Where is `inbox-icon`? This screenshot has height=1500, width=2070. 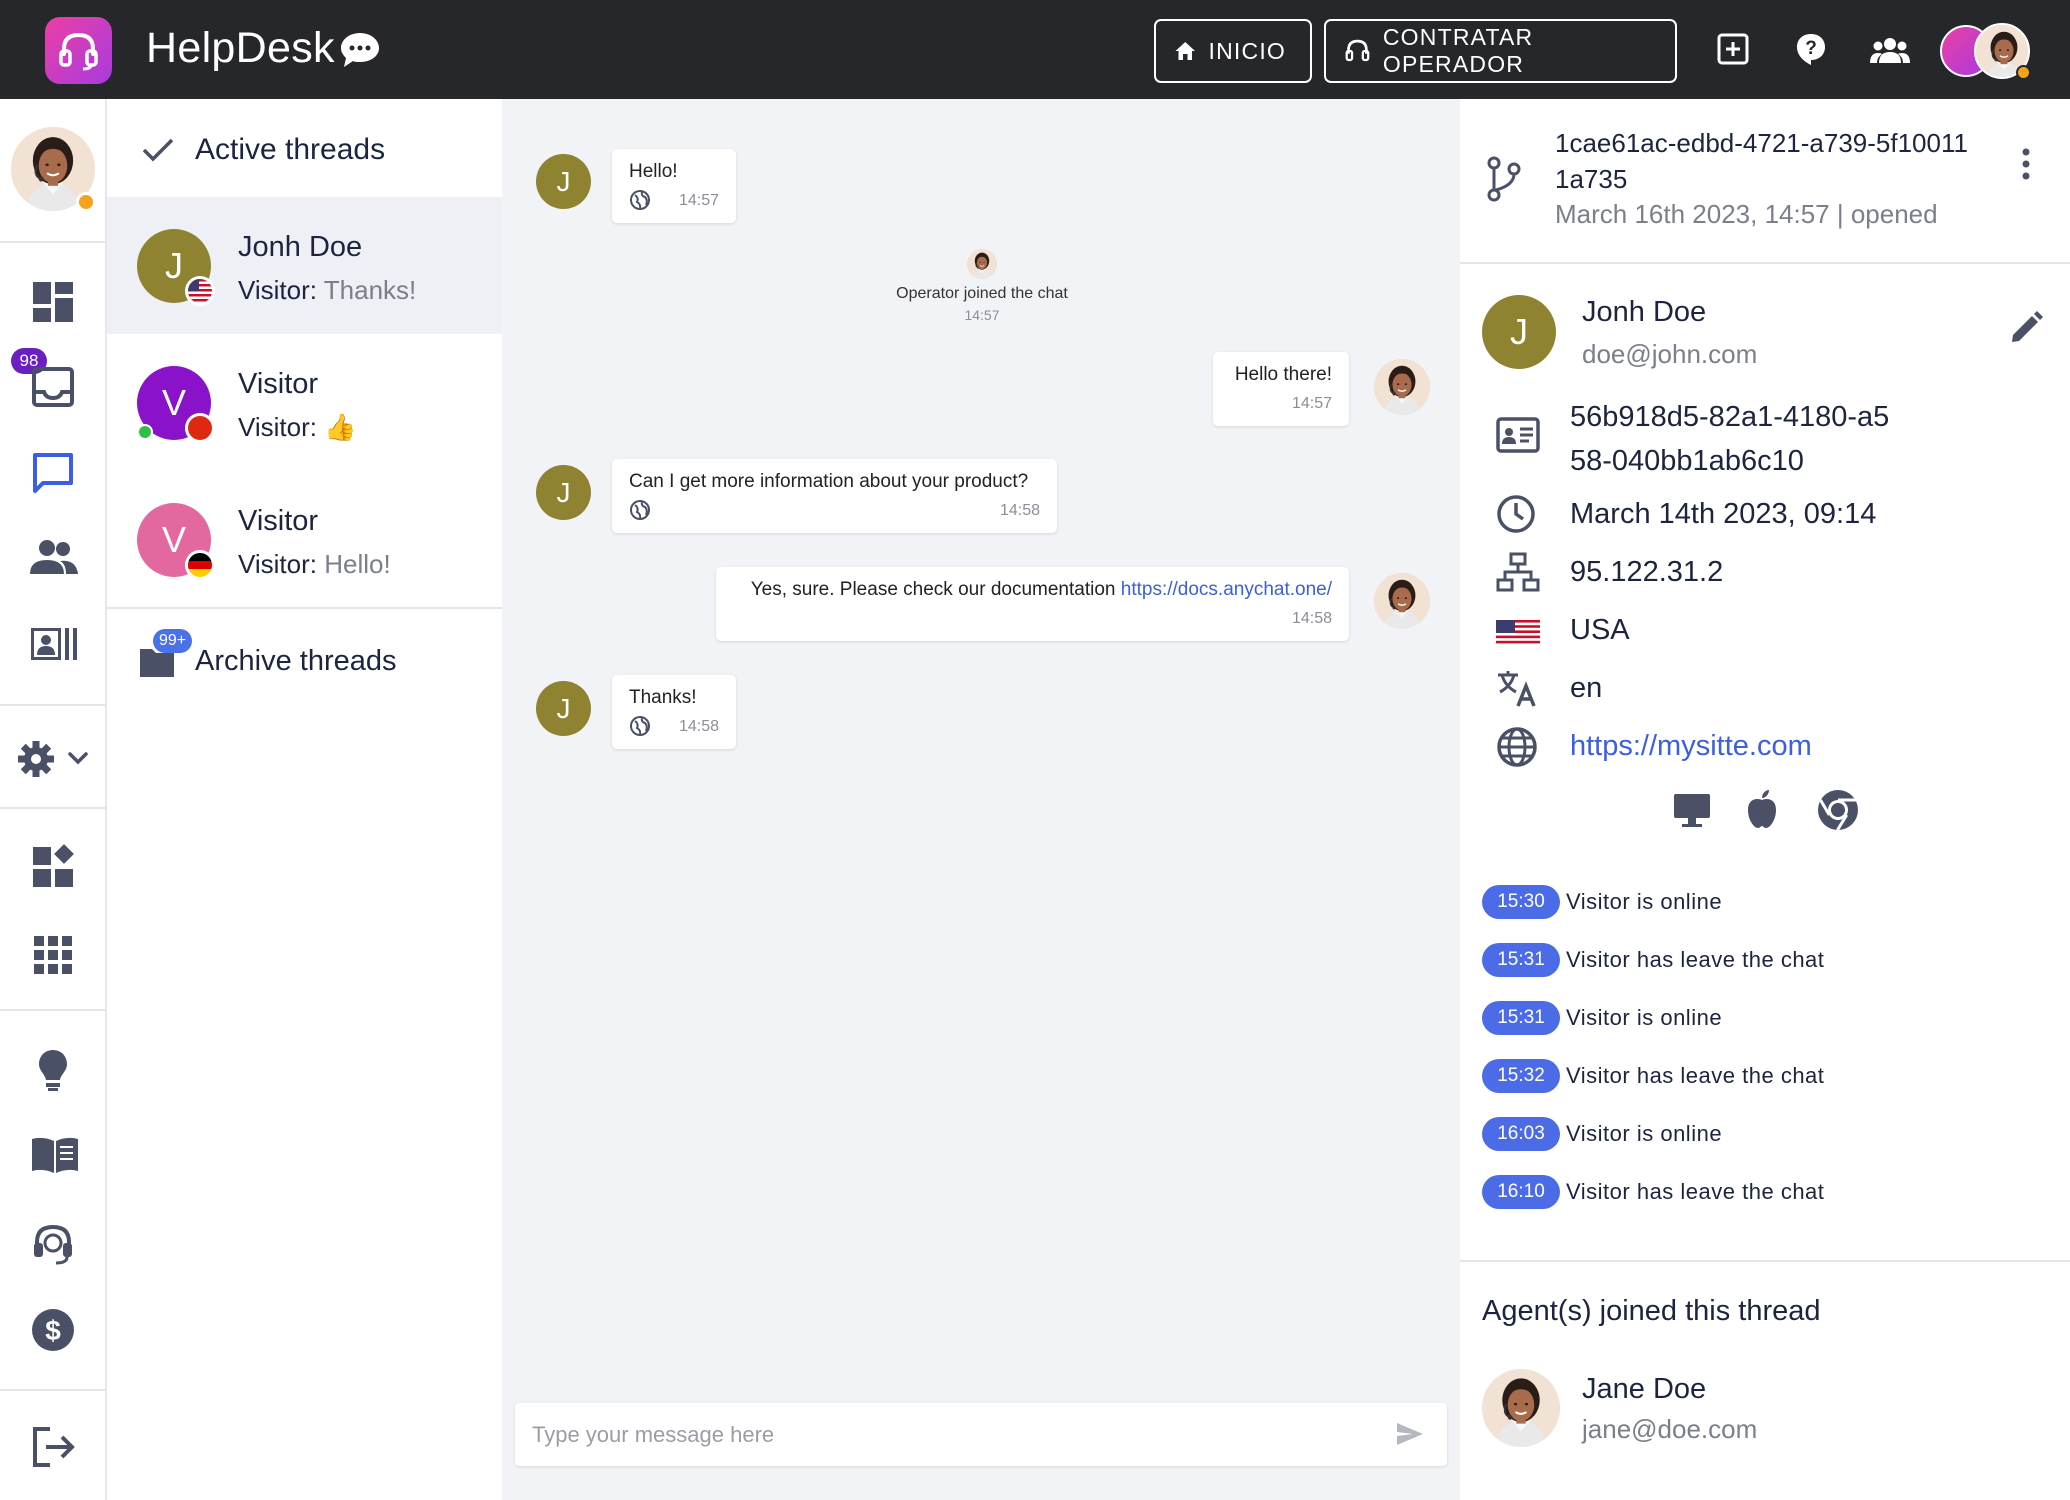 inbox-icon is located at coordinates (53, 387).